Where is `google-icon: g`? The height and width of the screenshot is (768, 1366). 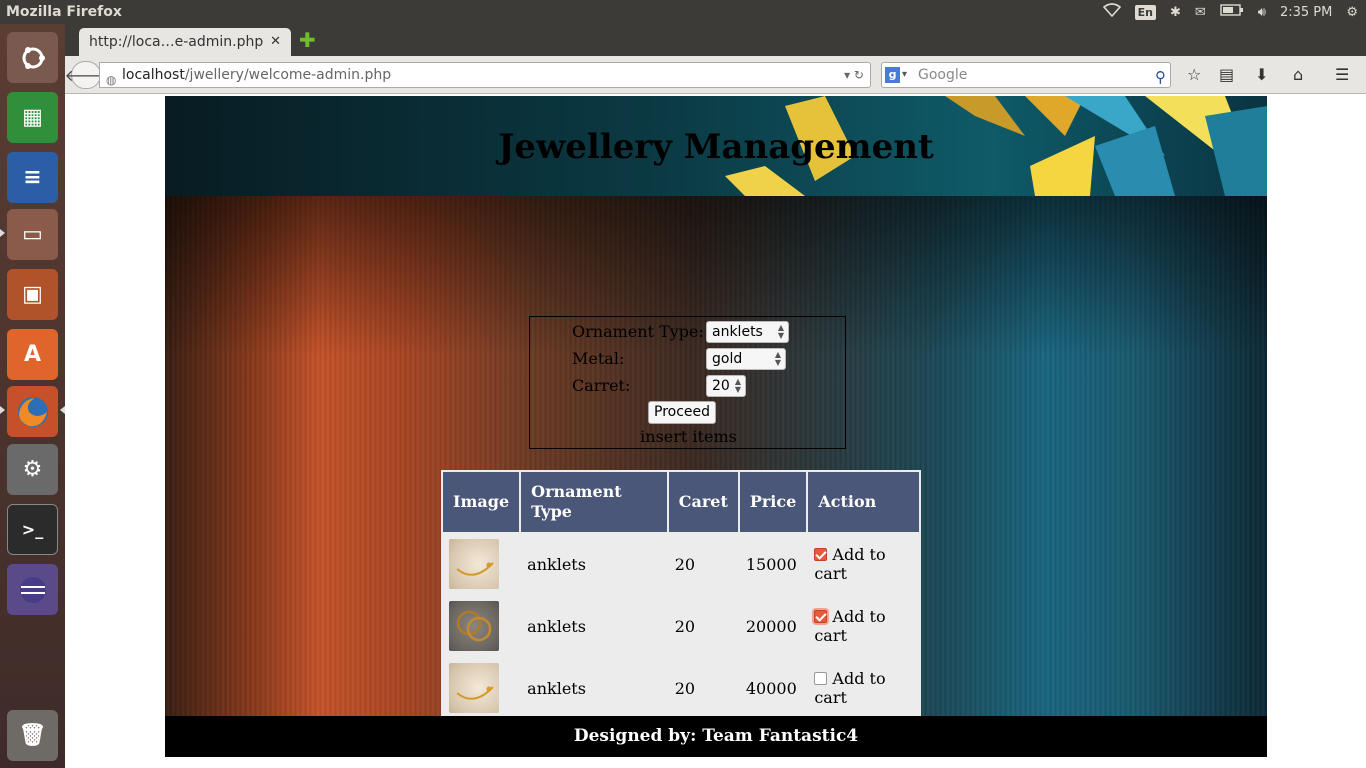
google-icon: g is located at coordinates (892, 75).